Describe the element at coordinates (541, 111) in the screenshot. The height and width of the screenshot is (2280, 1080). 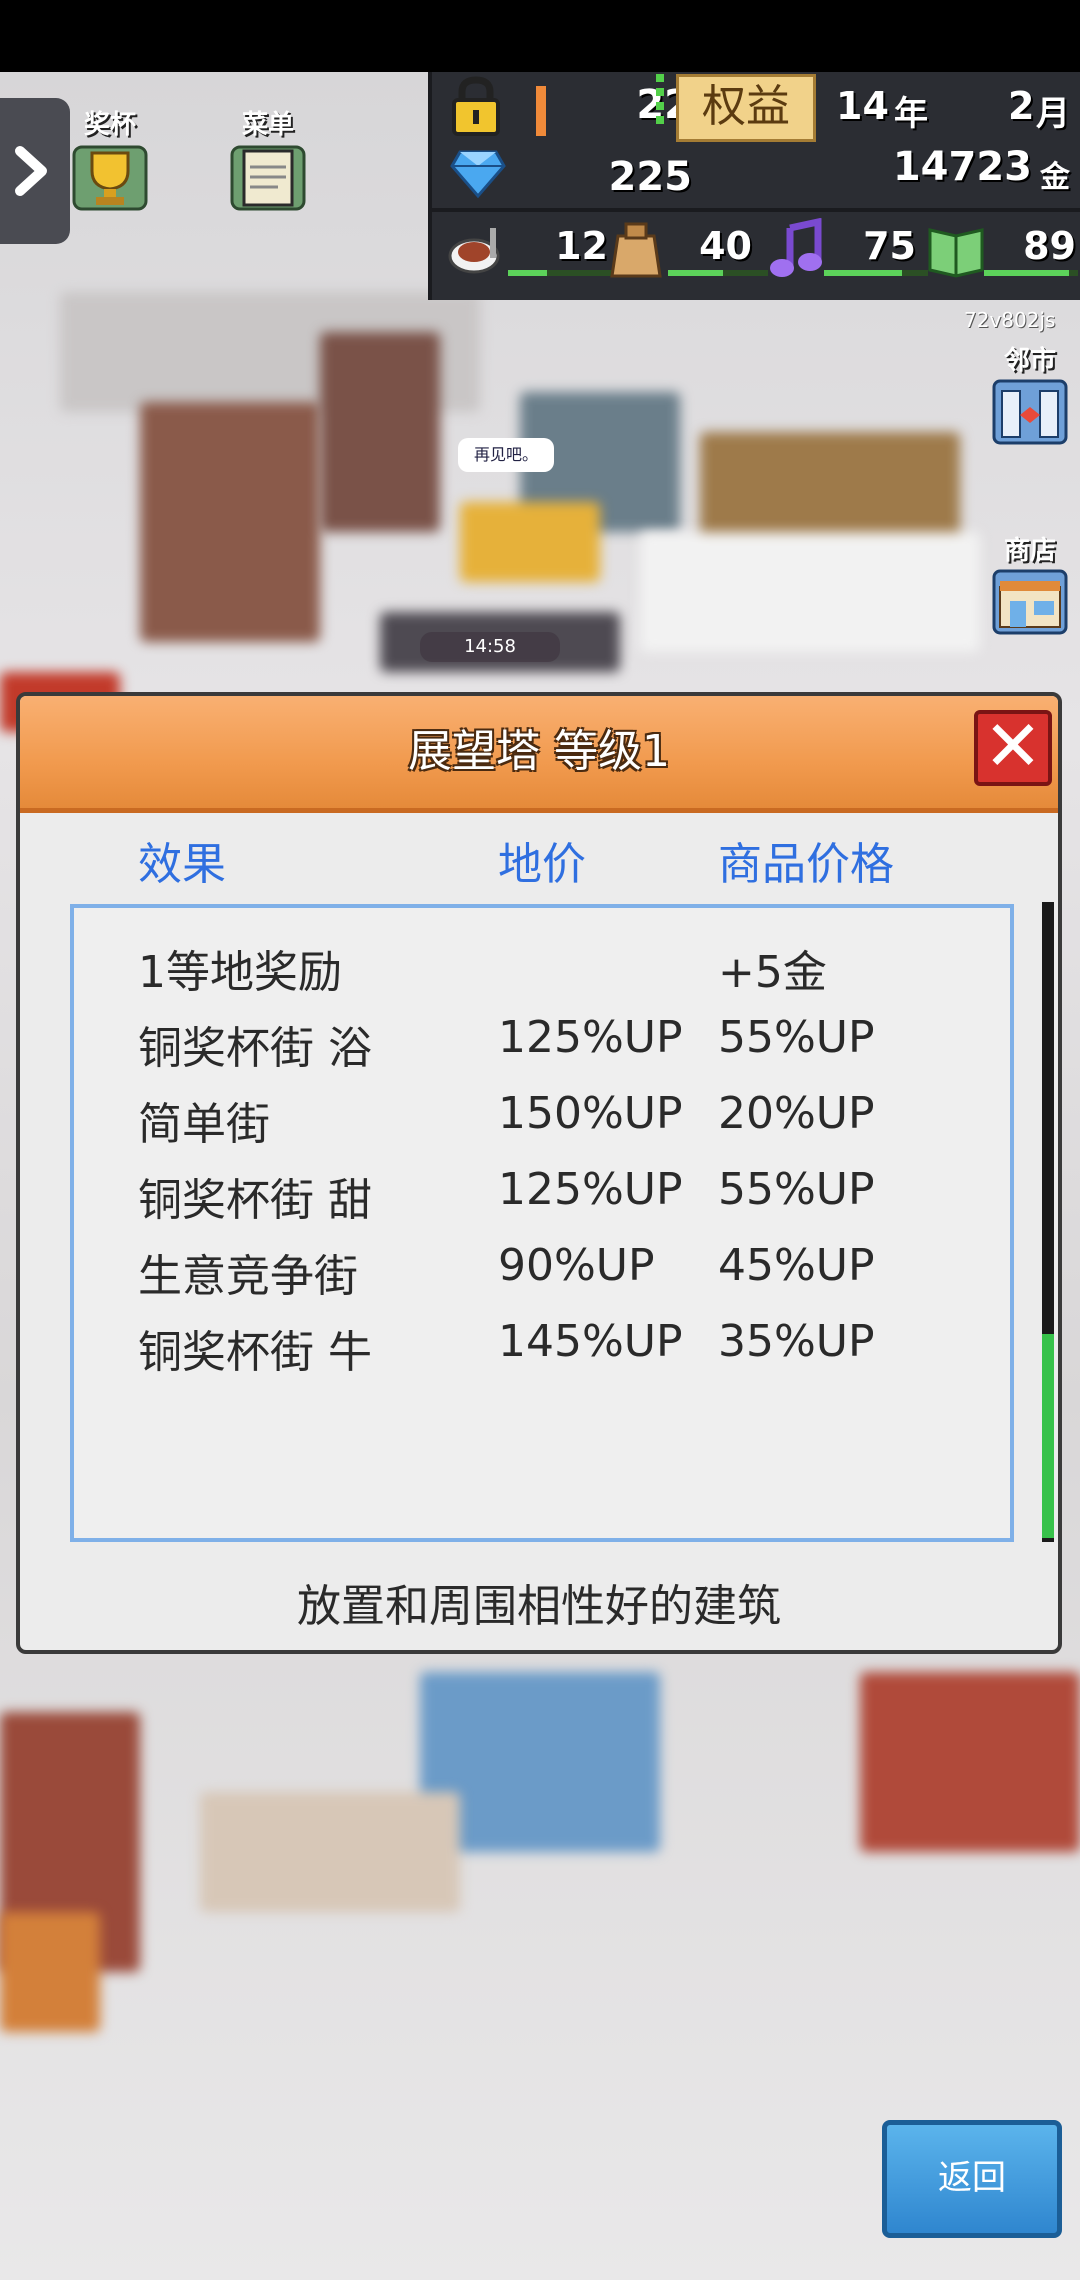
I see `lock-level-bar` at that location.